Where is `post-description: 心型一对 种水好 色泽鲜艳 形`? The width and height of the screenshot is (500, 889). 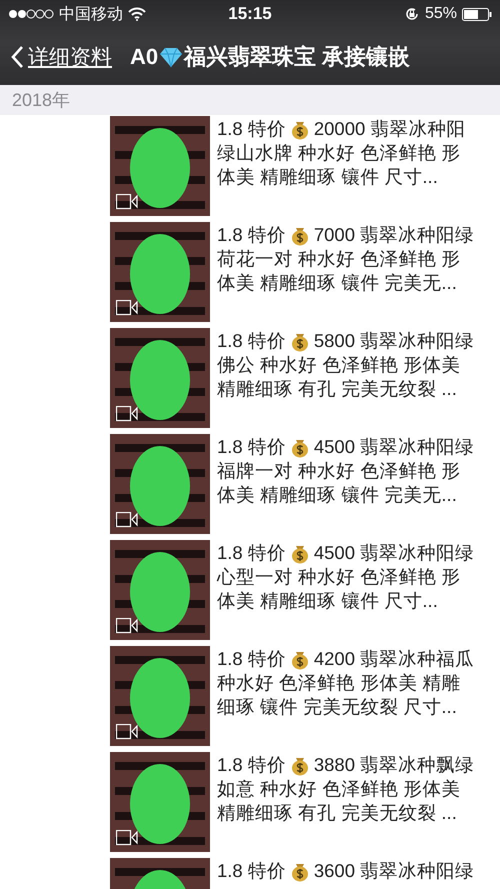 post-description: 心型一对 种水好 色泽鲜艳 形 is located at coordinates (338, 577).